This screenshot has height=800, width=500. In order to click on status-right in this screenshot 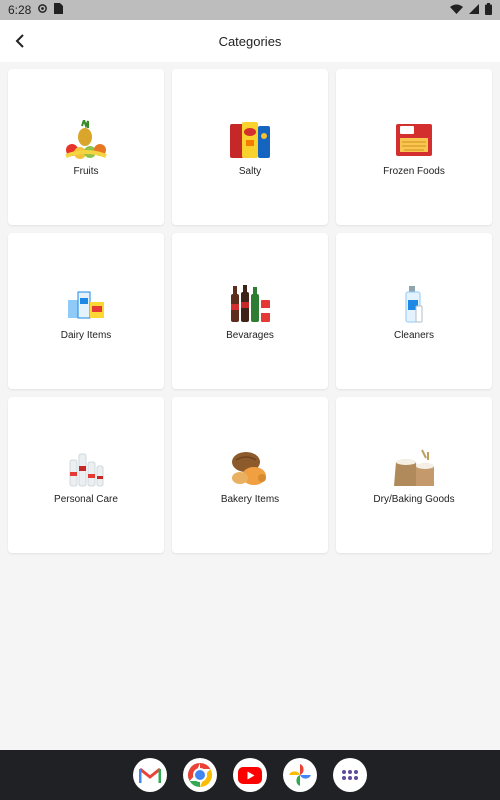, I will do `click(471, 10)`.